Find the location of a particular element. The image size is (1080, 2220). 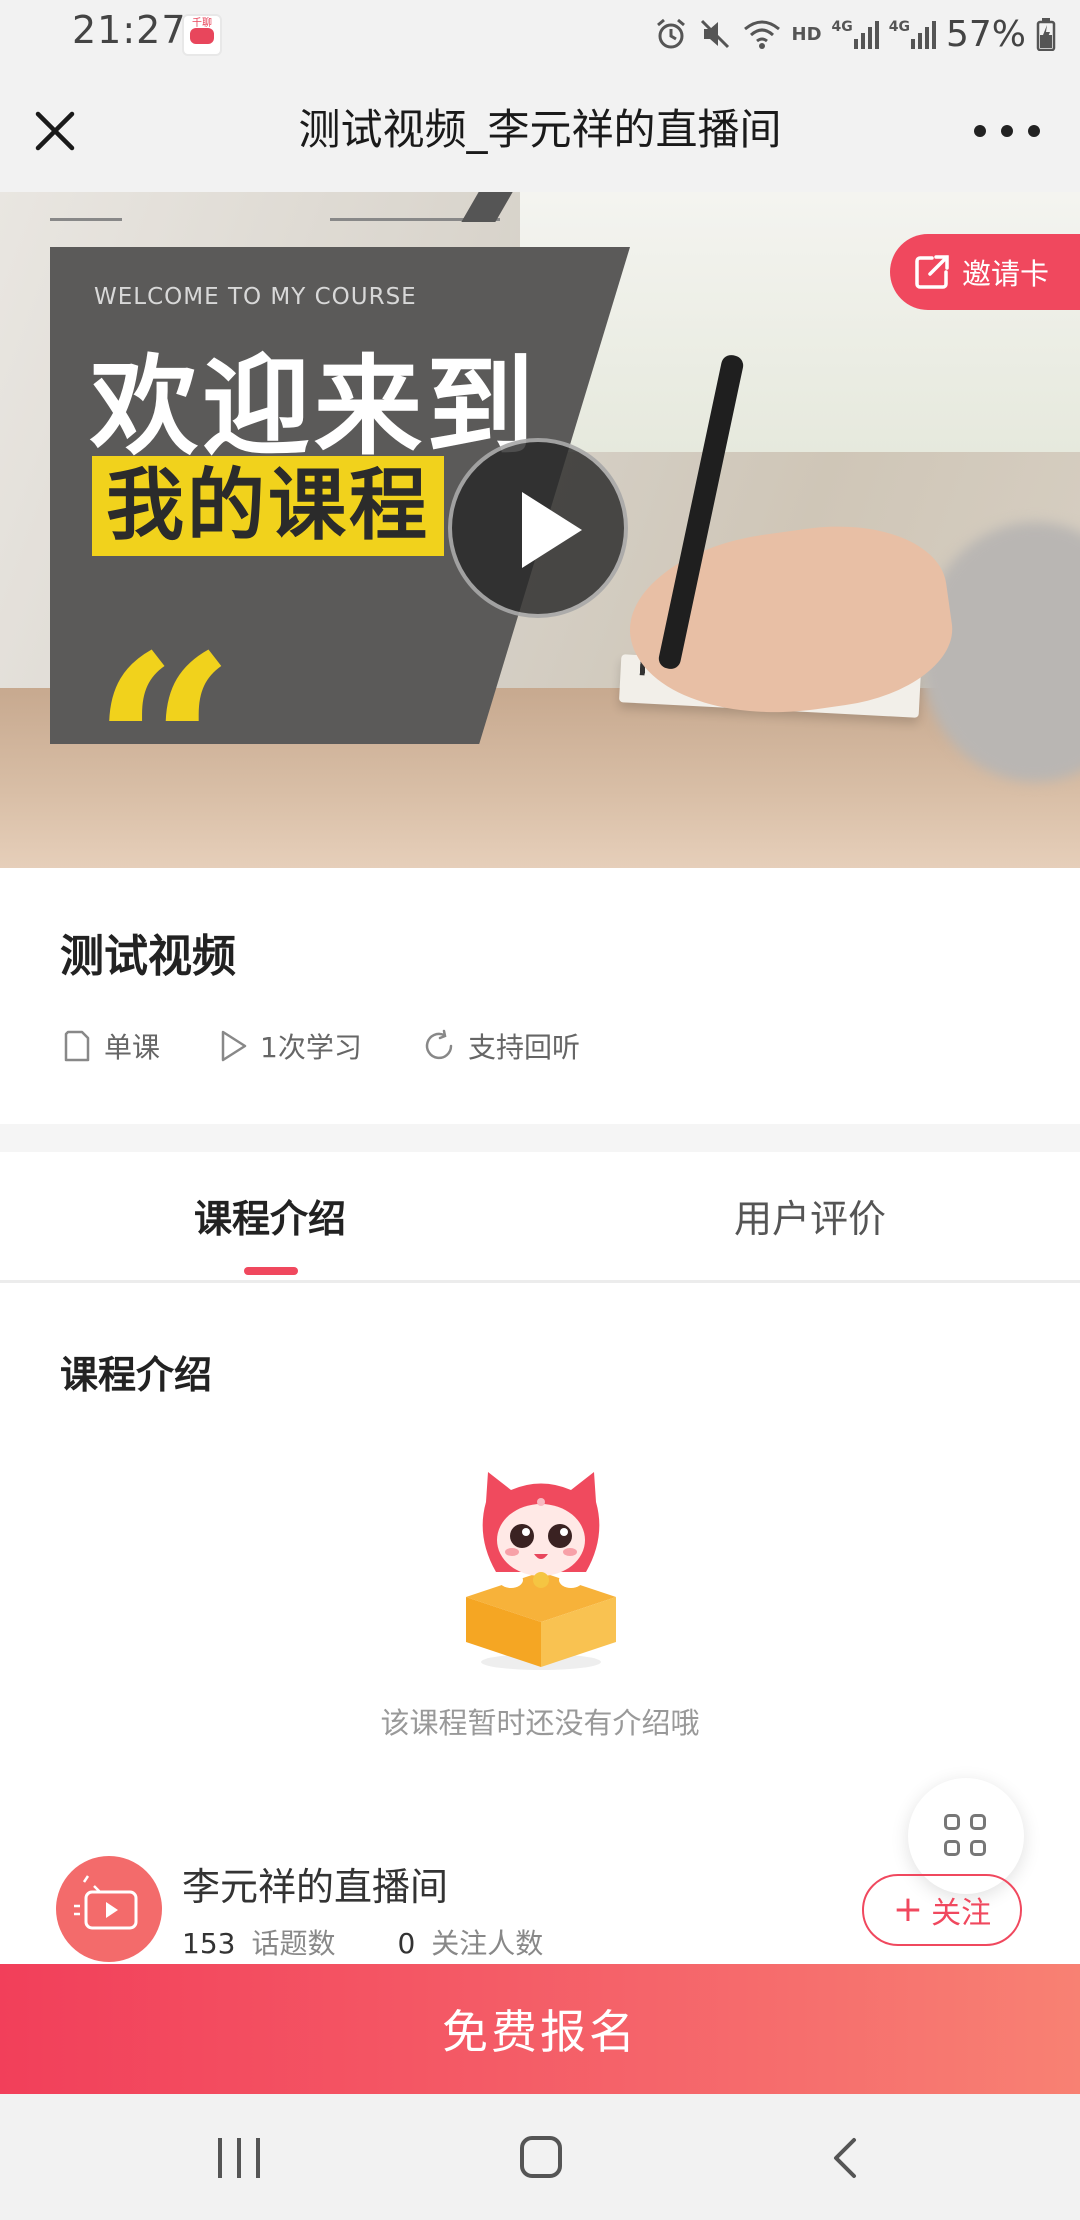

recent-apps-icon is located at coordinates (239, 2158).